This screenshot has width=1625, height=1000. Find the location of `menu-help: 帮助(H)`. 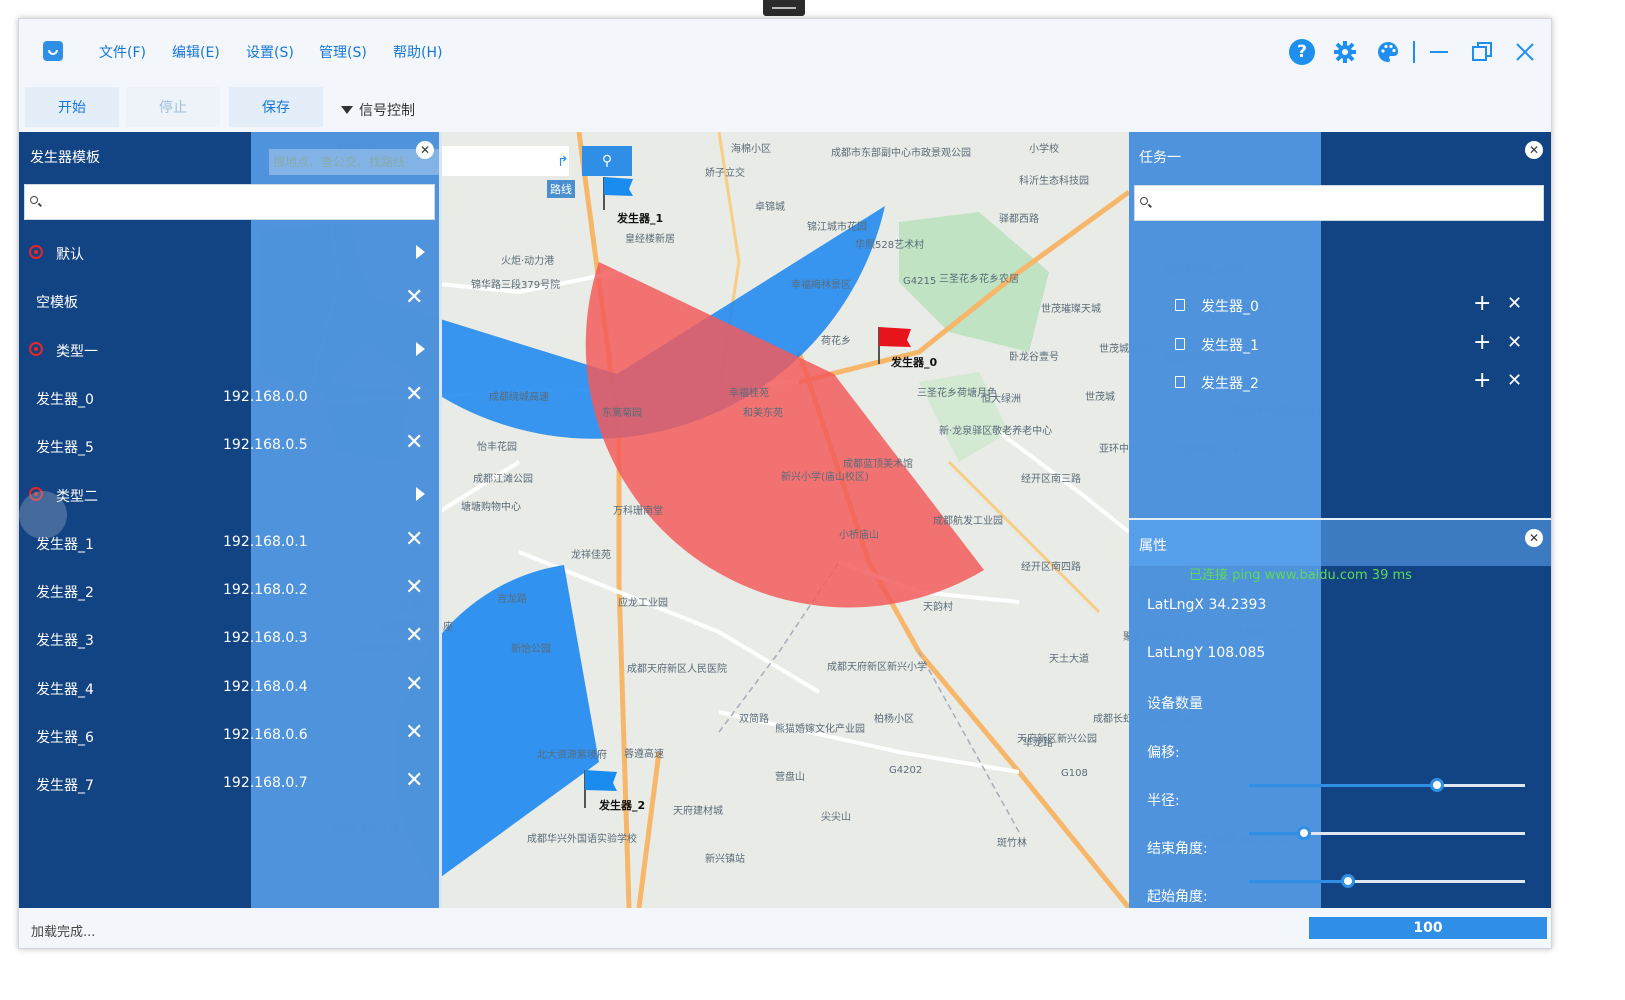

menu-help: 帮助(H) is located at coordinates (417, 52).